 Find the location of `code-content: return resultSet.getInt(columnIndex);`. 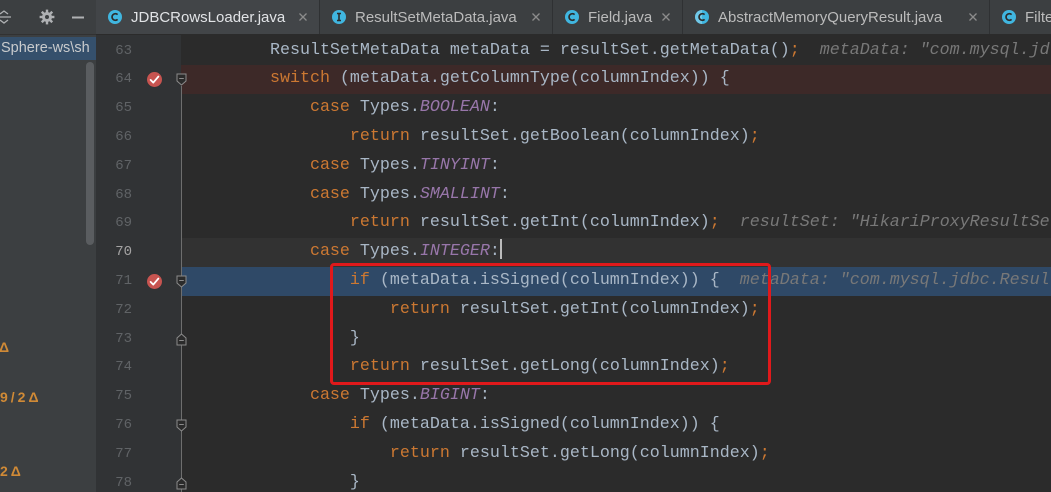

code-content: return resultSet.getInt(columnIndex); is located at coordinates (475, 310).